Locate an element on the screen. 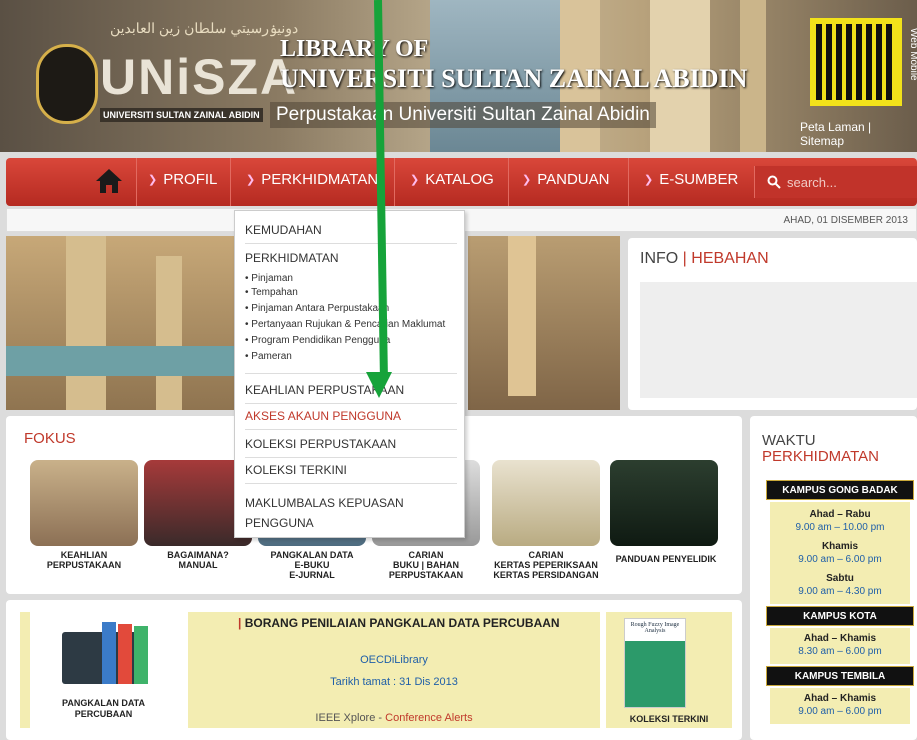  menu-divider is located at coordinates (351, 373).